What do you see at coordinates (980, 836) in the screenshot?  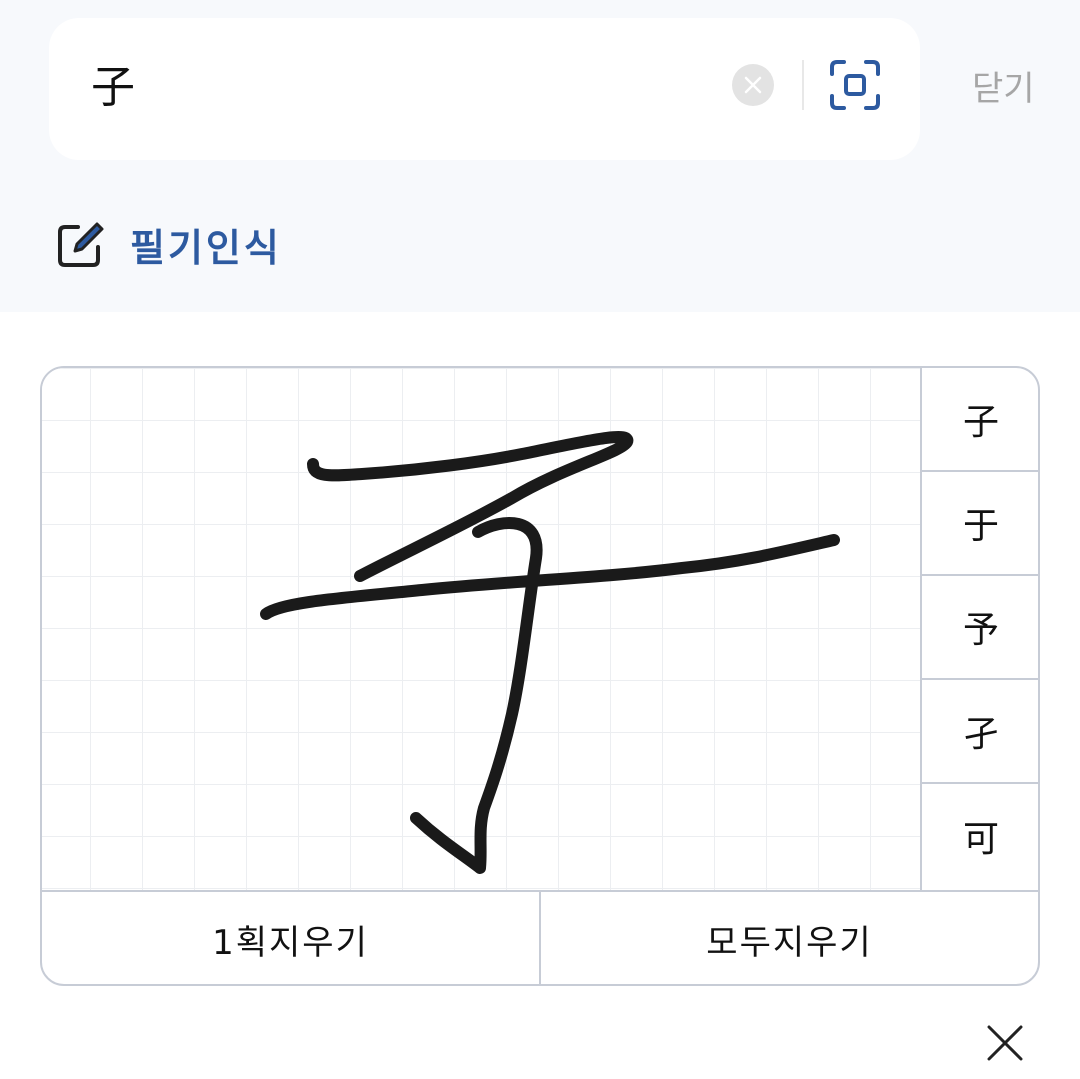 I see `candidate-item: 可` at bounding box center [980, 836].